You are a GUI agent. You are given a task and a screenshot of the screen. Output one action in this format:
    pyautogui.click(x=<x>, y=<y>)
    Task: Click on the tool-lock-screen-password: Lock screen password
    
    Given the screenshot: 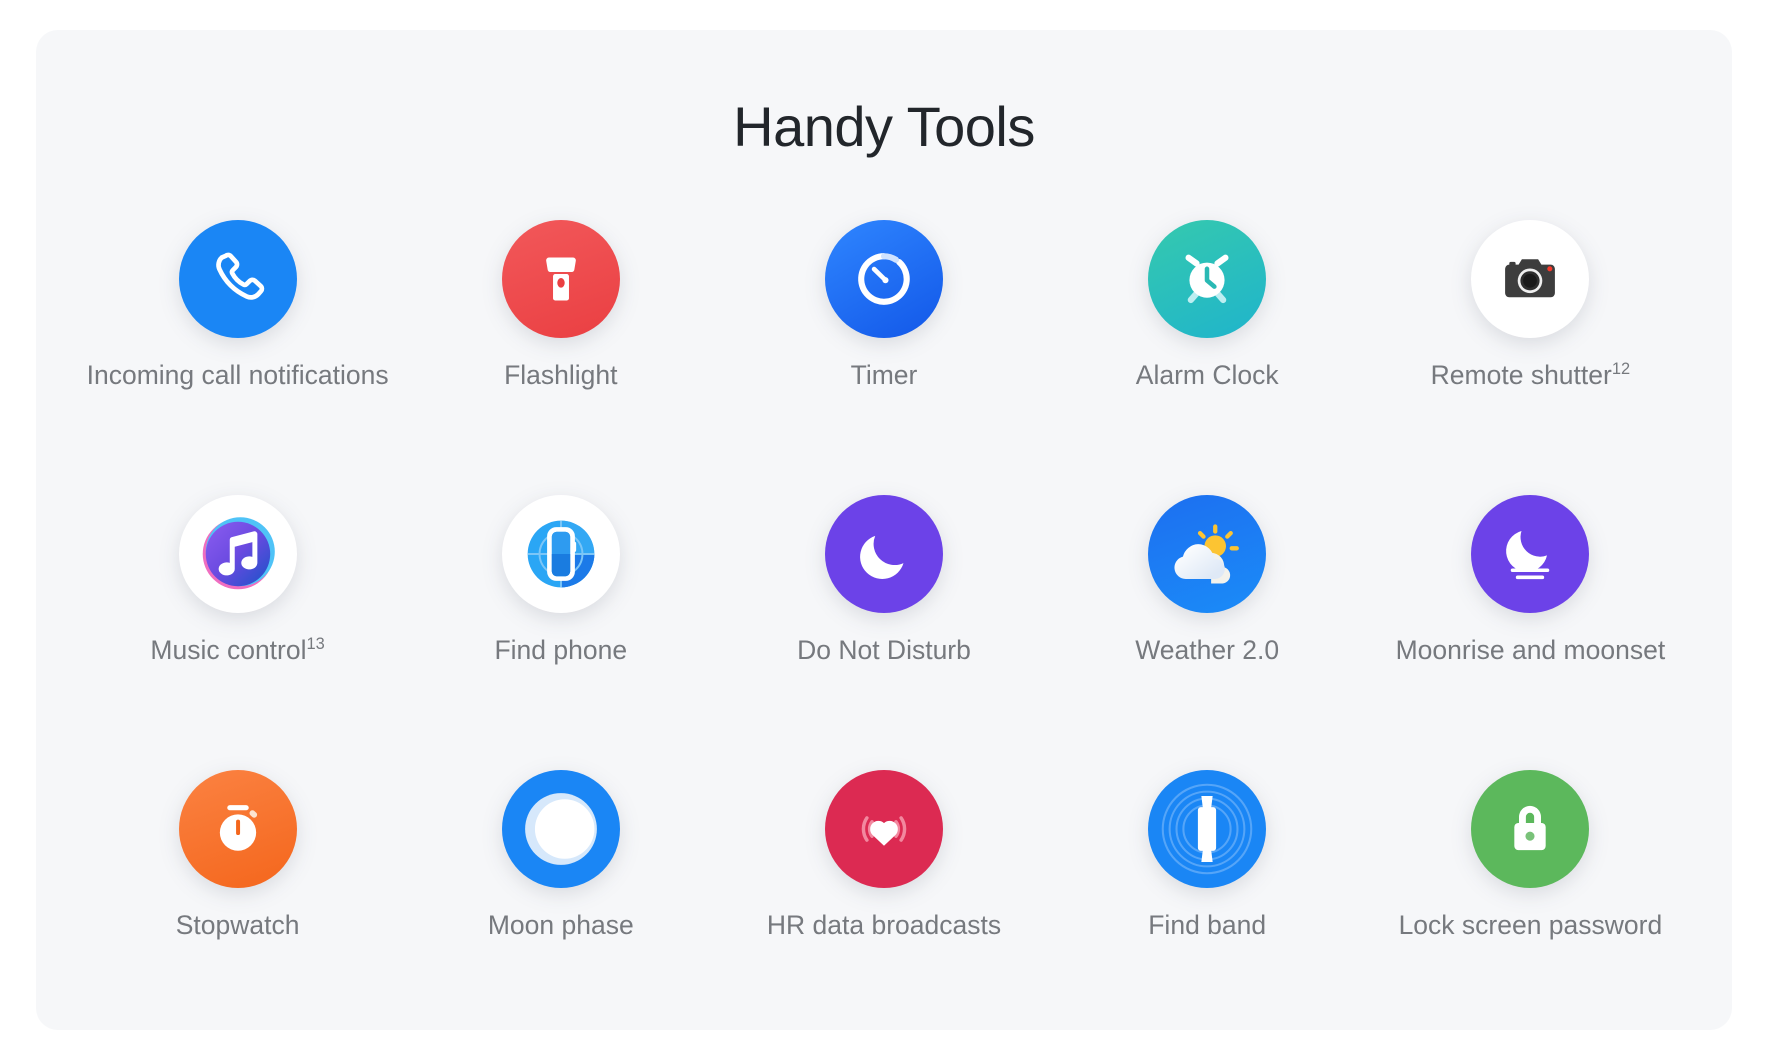 What is the action you would take?
    pyautogui.click(x=1530, y=907)
    